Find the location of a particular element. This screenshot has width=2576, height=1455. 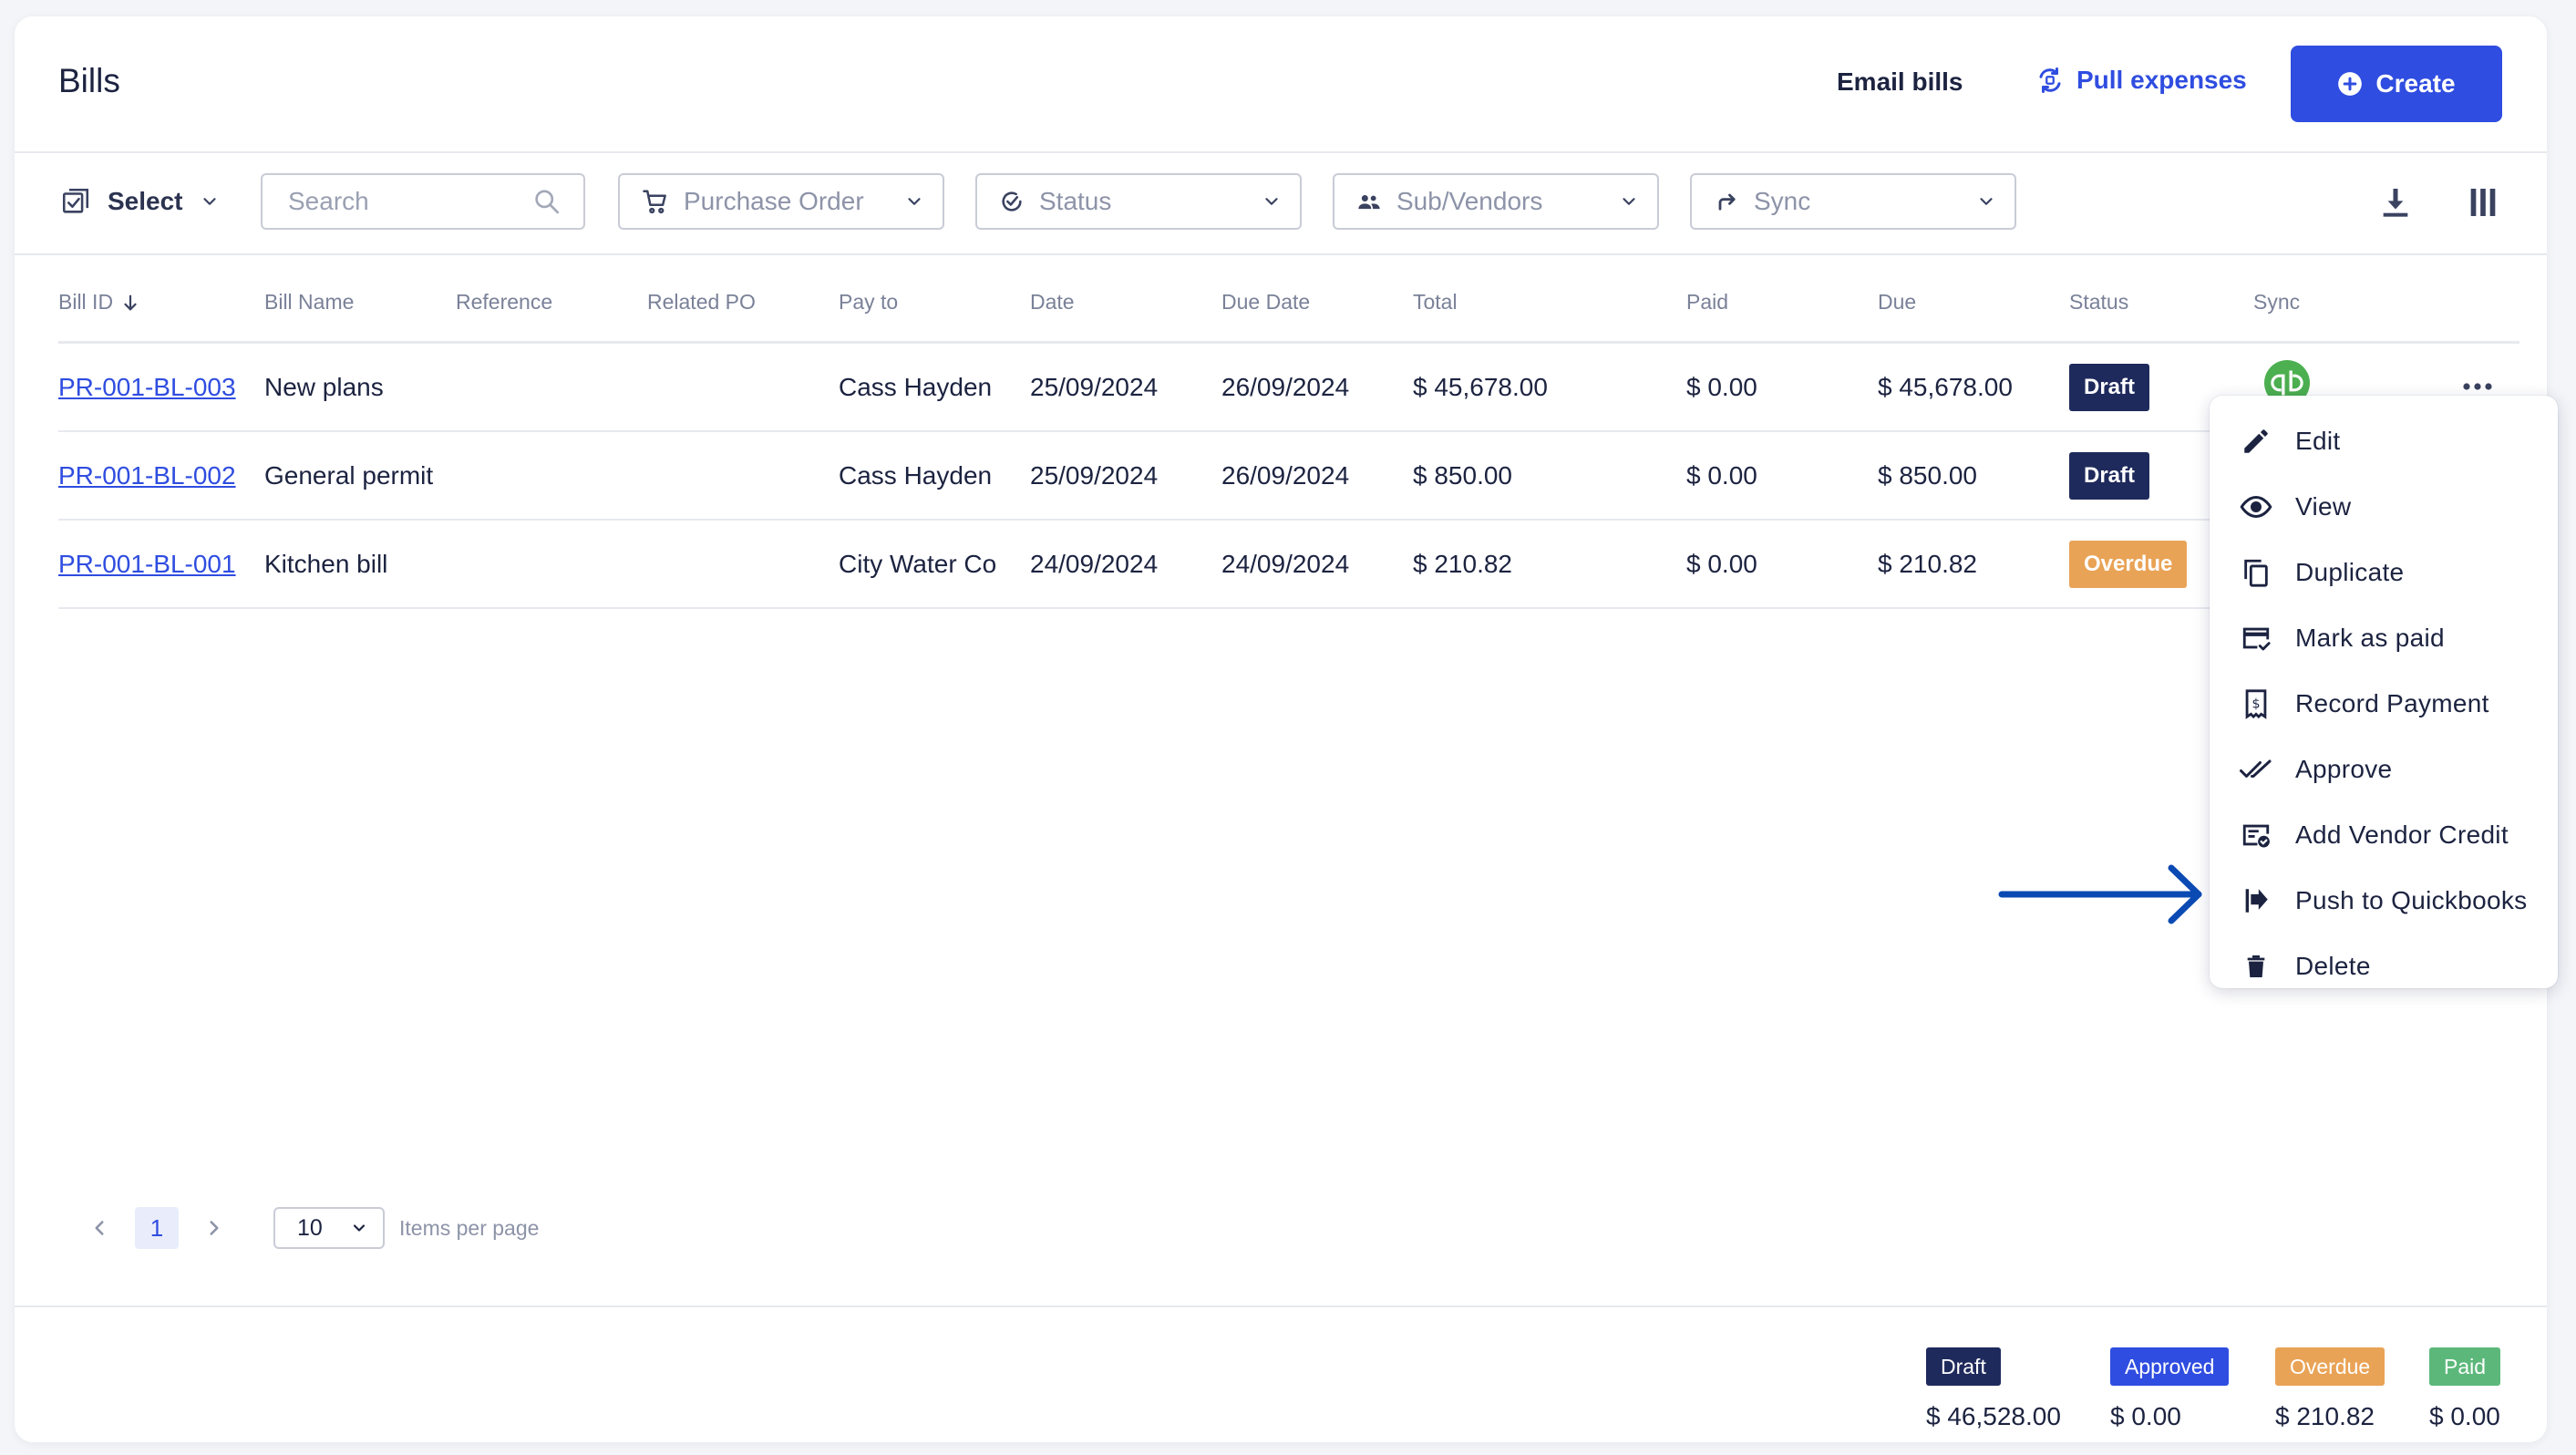

menu-item-add-vendor-credit: Add Vendor Credit is located at coordinates (2384, 835).